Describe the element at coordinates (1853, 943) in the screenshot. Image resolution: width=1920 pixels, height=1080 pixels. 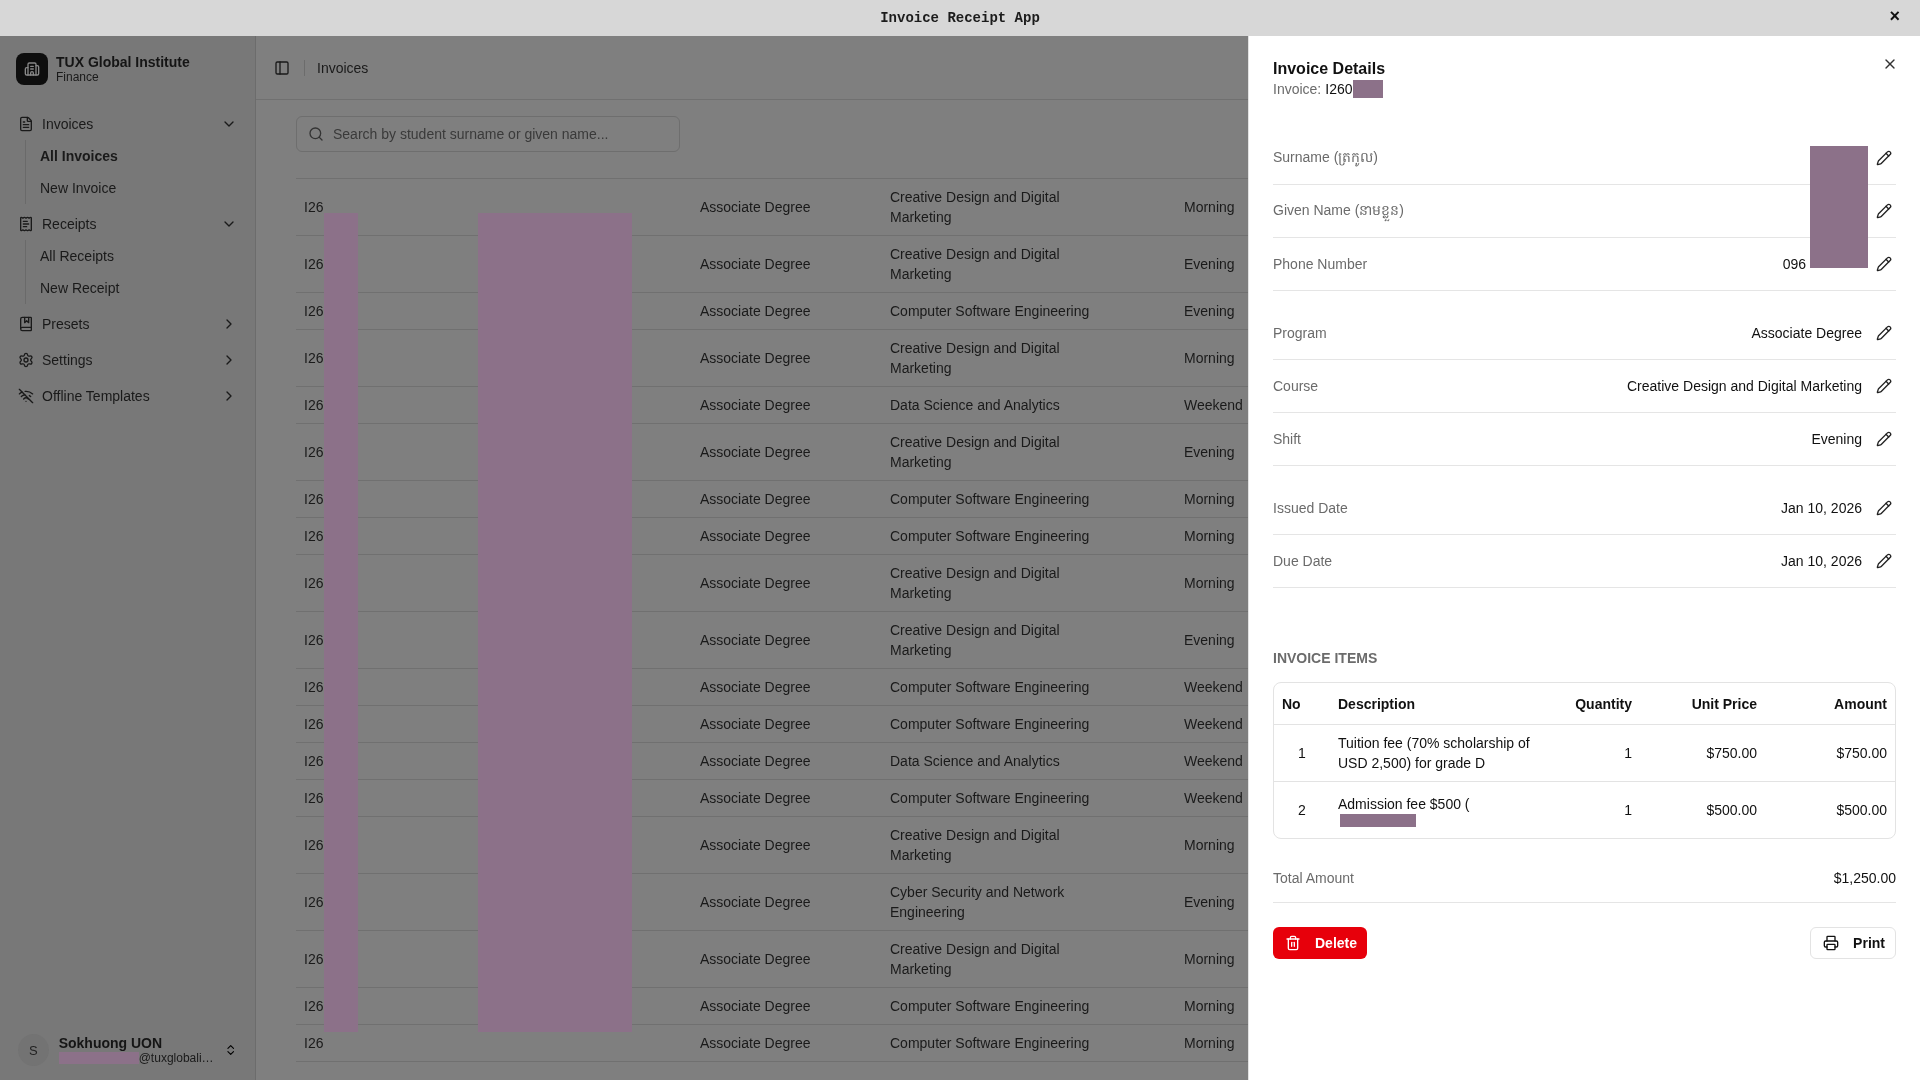
I see `print-button: Print` at that location.